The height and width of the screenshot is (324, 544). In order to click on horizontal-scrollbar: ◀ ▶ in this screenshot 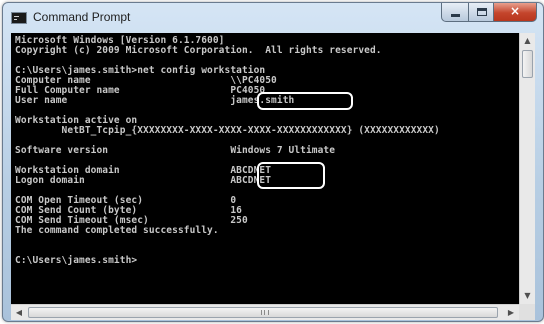, I will do `click(265, 312)`.